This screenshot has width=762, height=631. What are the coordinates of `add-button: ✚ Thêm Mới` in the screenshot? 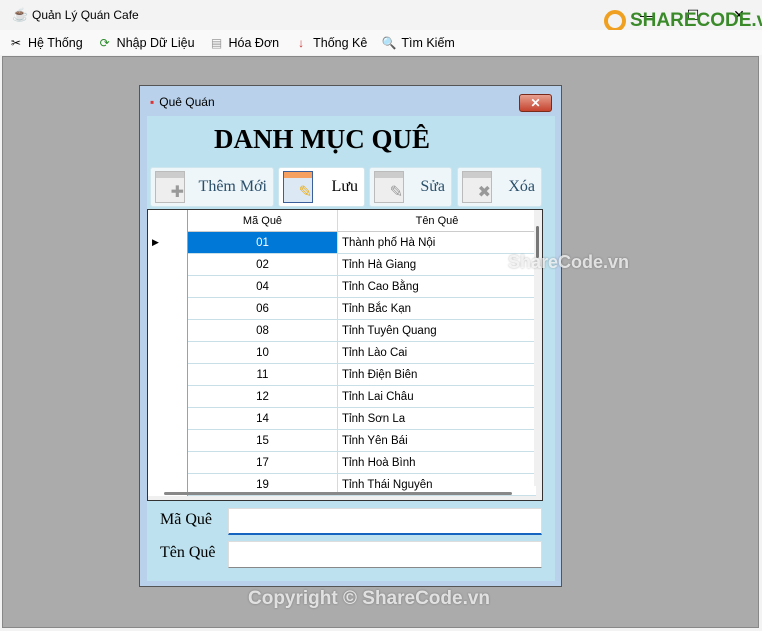 It's located at (212, 187).